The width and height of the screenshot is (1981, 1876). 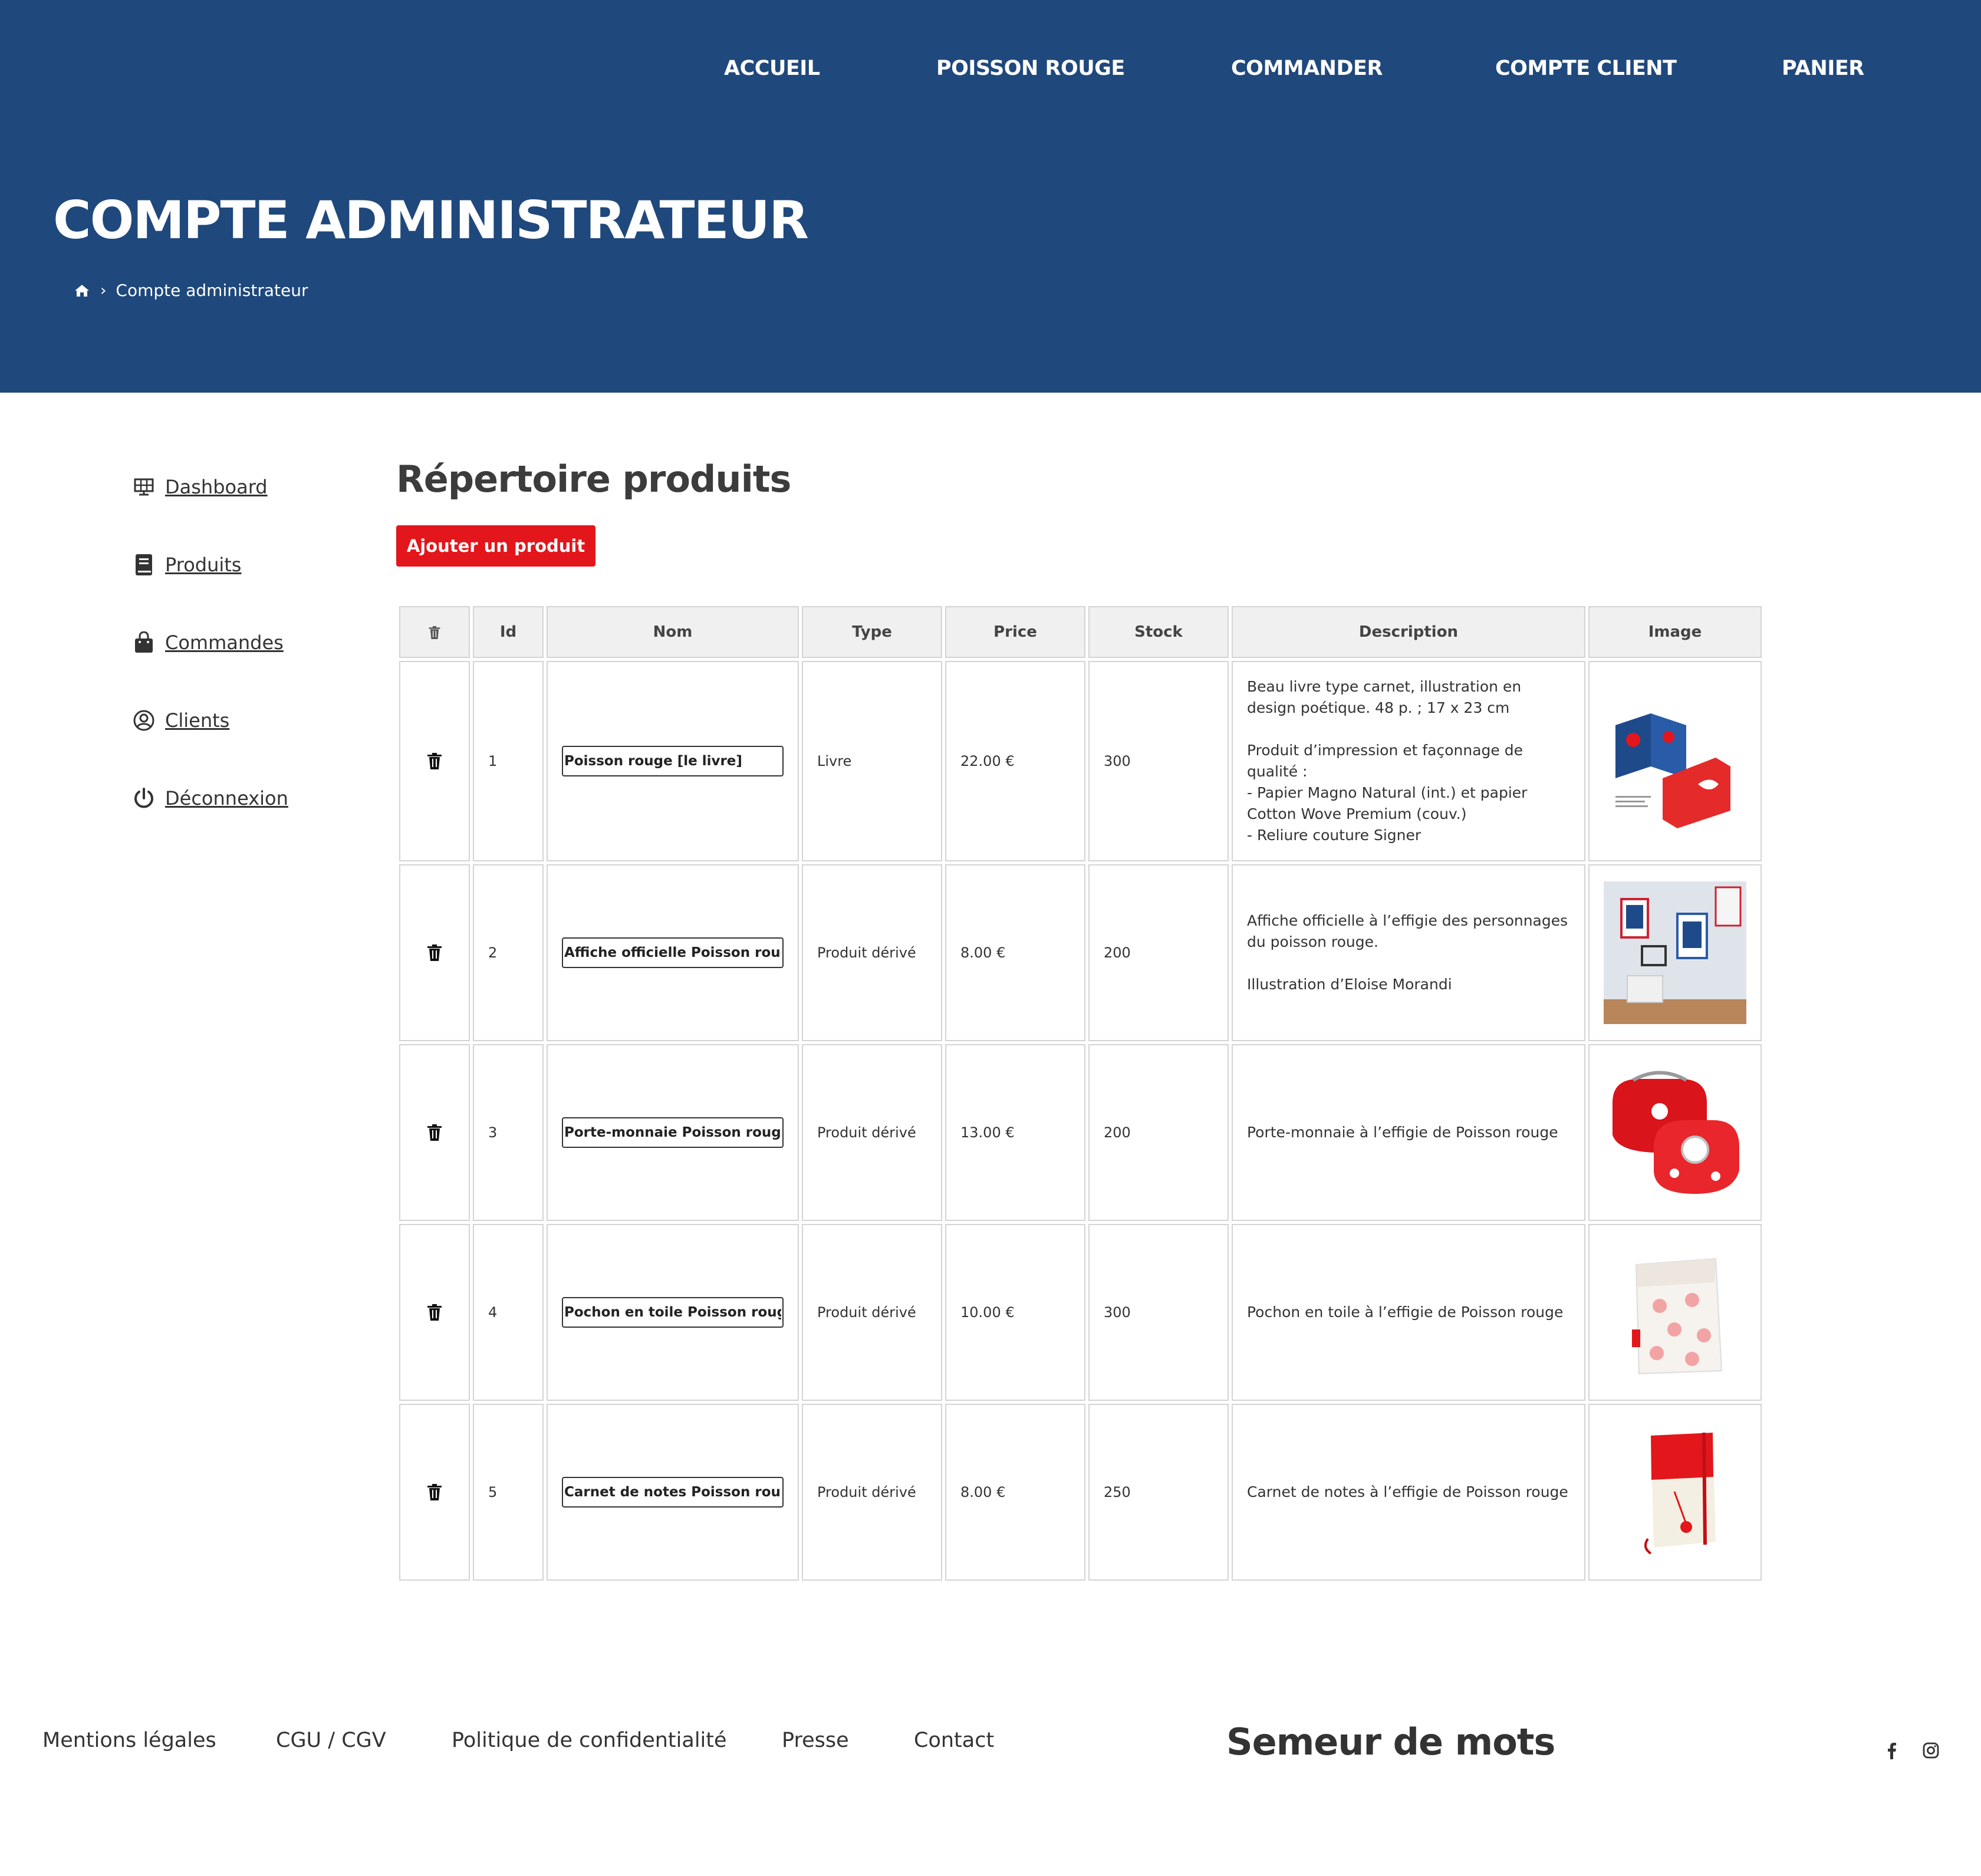 I want to click on footer-link-cgu-cgv: CGU / CGV, so click(x=331, y=1740).